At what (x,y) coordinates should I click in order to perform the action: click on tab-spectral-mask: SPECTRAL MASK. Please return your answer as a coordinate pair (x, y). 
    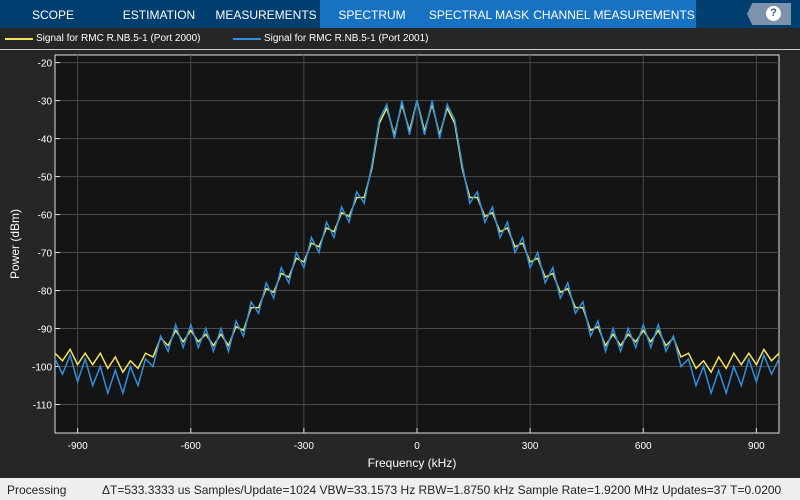
    Looking at the image, I should click on (479, 14).